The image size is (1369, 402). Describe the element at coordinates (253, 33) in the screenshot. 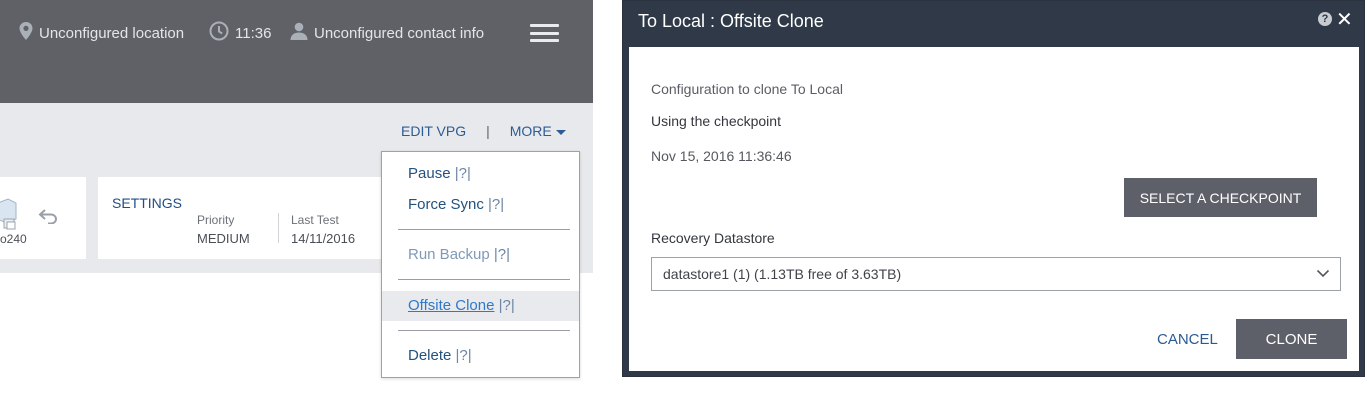

I see `time-text: 11:36` at that location.